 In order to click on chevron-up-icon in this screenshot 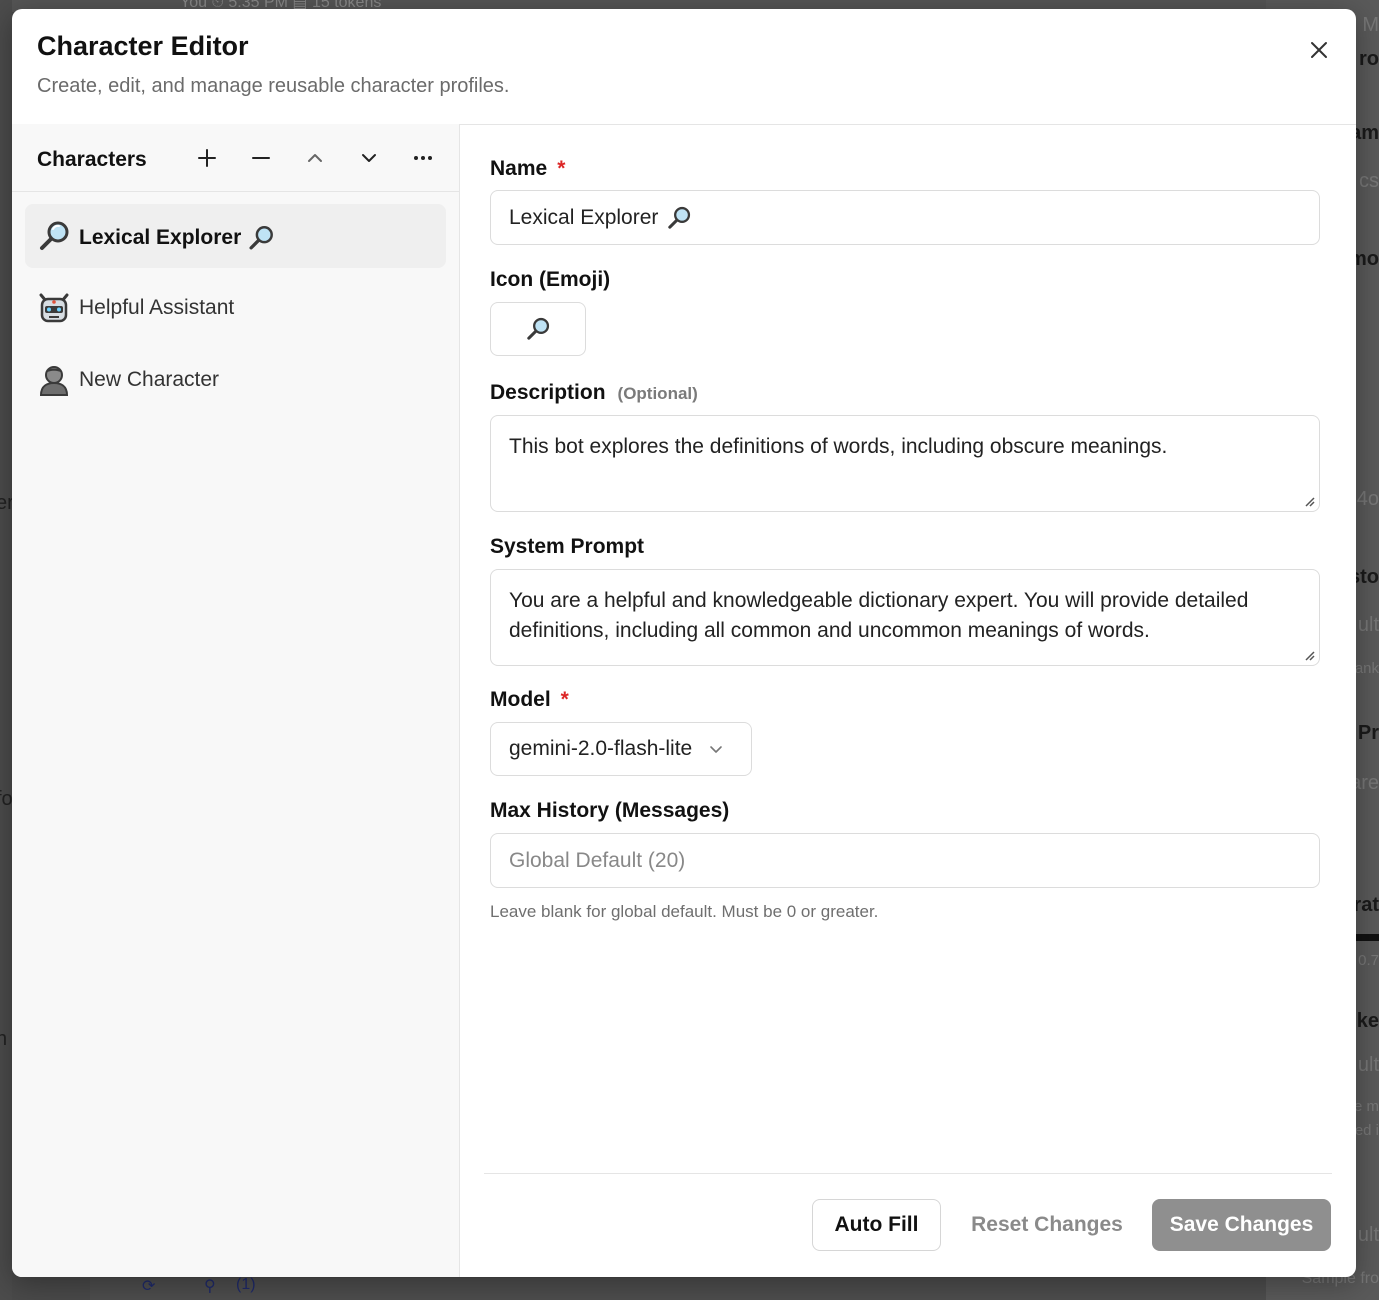, I will do `click(315, 158)`.